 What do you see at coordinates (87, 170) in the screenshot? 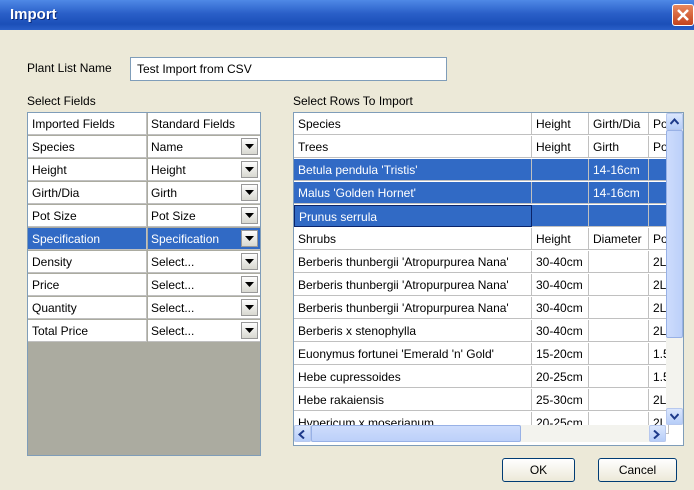
I see `imported-field-cell: Height` at bounding box center [87, 170].